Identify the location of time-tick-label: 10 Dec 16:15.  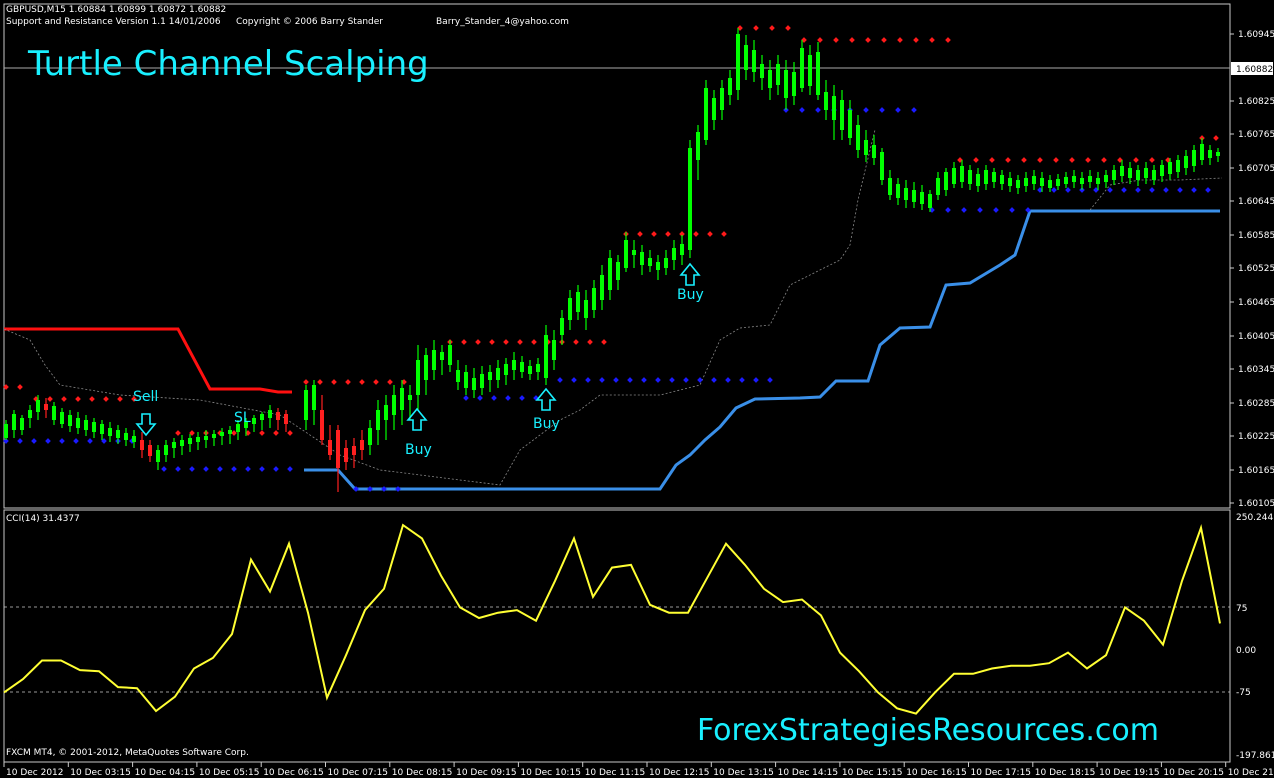
(936, 773).